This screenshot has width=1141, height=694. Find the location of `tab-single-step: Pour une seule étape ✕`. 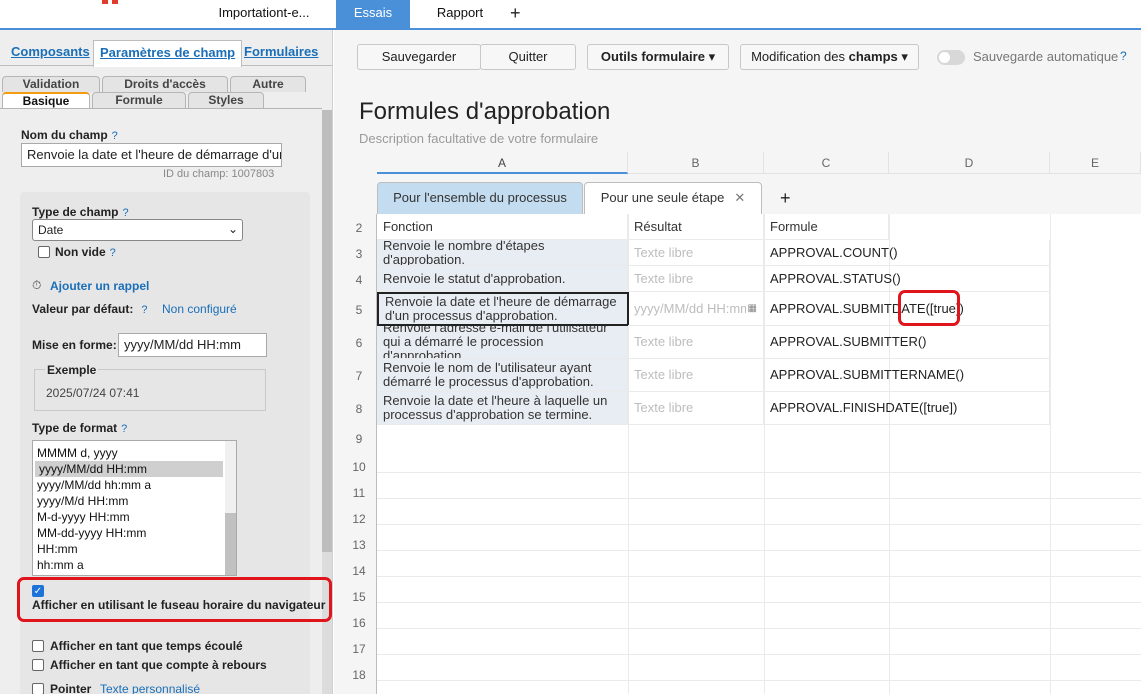

tab-single-step: Pour une seule étape ✕ is located at coordinates (673, 198).